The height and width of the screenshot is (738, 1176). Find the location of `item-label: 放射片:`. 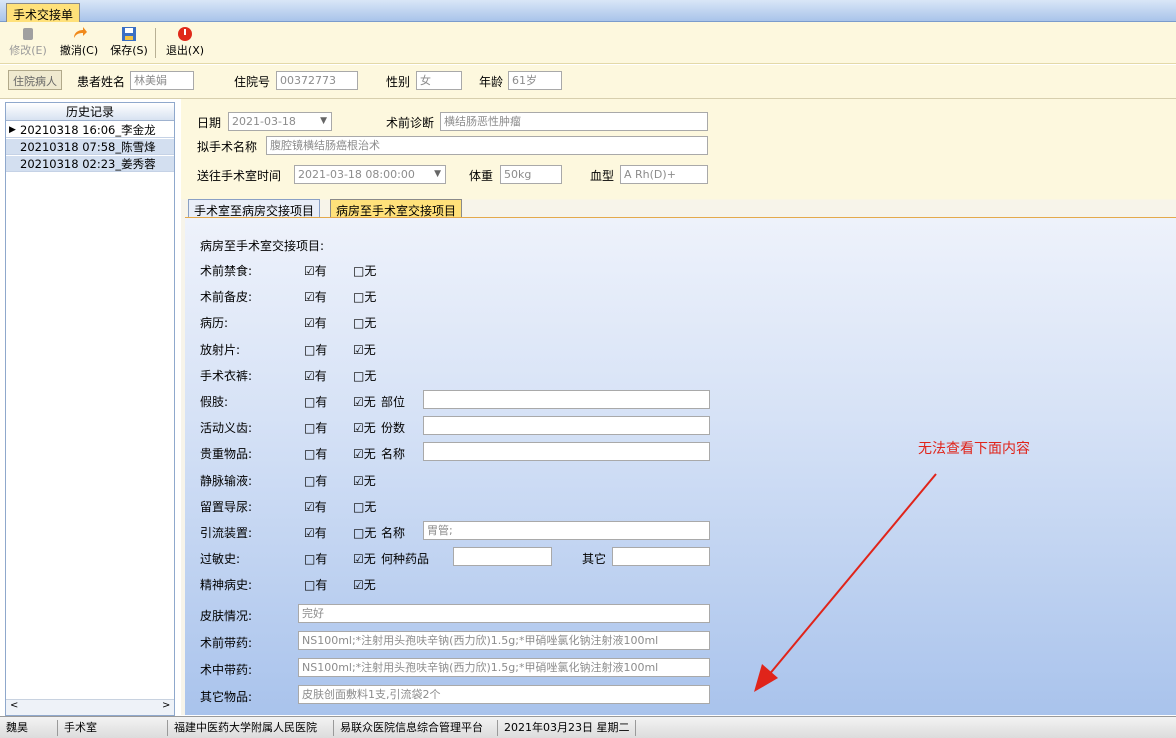

item-label: 放射片: is located at coordinates (220, 350).